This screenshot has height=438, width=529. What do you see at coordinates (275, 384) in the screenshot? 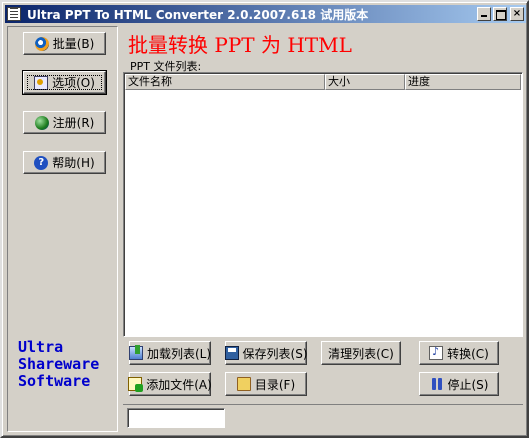
I see `directory-label: 目录(F)` at bounding box center [275, 384].